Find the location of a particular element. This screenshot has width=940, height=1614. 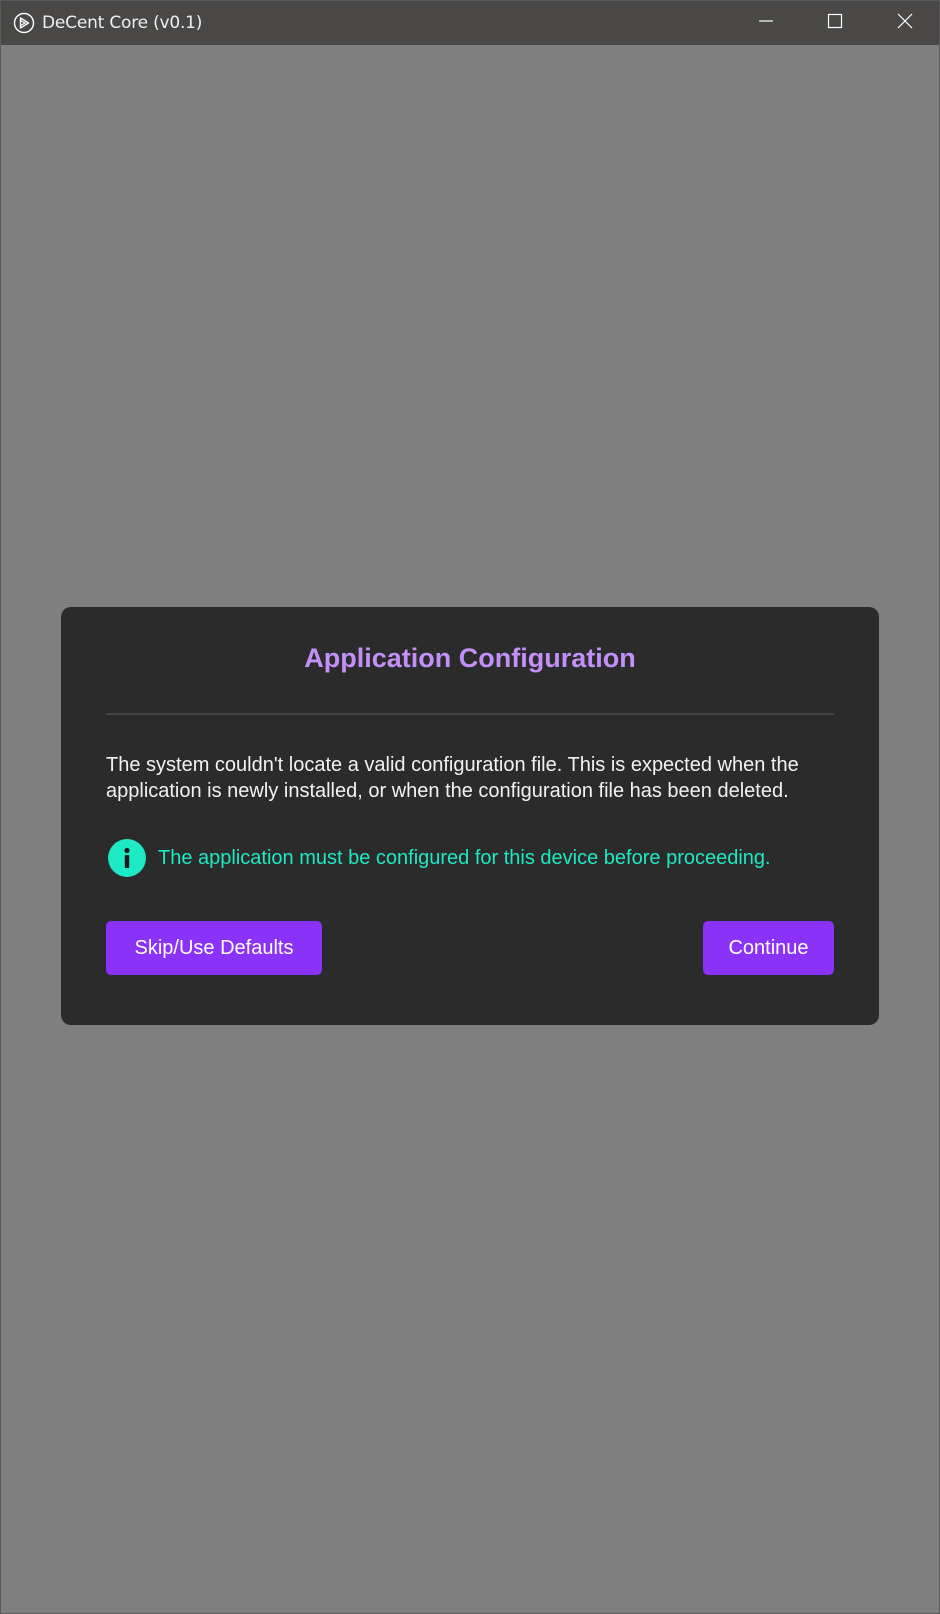

divider is located at coordinates (470, 714).